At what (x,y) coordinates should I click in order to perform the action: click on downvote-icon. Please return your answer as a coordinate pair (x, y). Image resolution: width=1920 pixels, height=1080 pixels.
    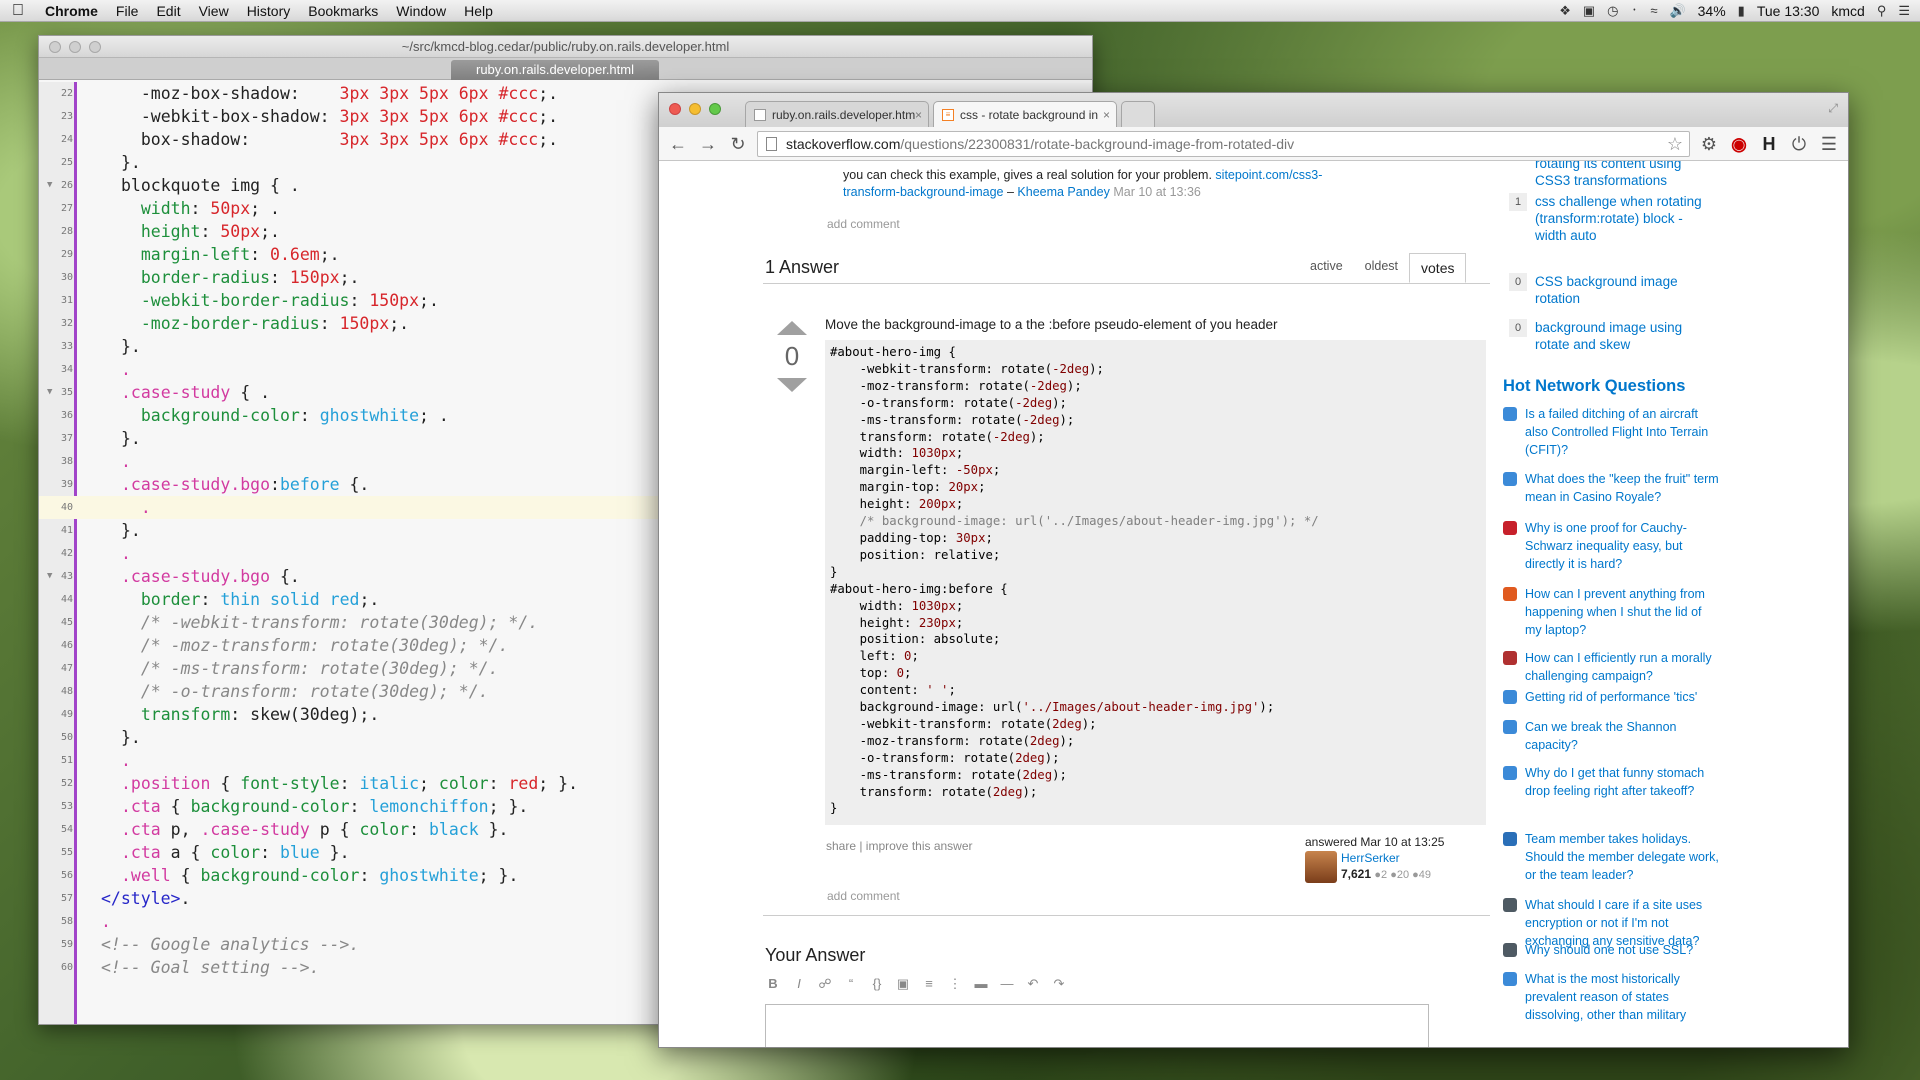
    Looking at the image, I should click on (792, 385).